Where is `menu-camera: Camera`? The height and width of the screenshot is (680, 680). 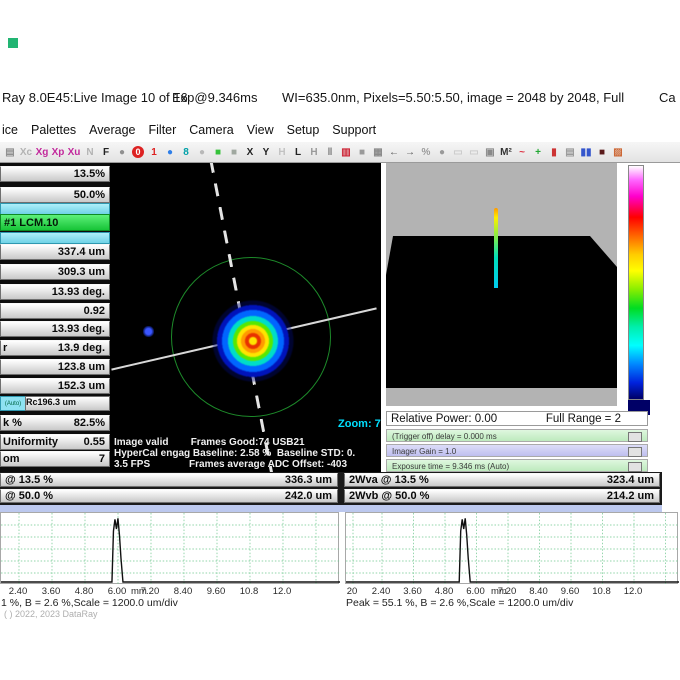
menu-camera: Camera is located at coordinates (211, 130).